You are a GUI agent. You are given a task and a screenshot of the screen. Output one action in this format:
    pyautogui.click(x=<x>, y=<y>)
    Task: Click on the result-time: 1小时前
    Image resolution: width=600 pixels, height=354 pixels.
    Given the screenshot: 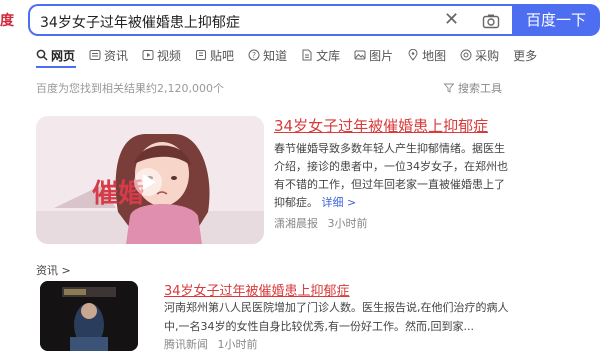 What is the action you would take?
    pyautogui.click(x=237, y=344)
    